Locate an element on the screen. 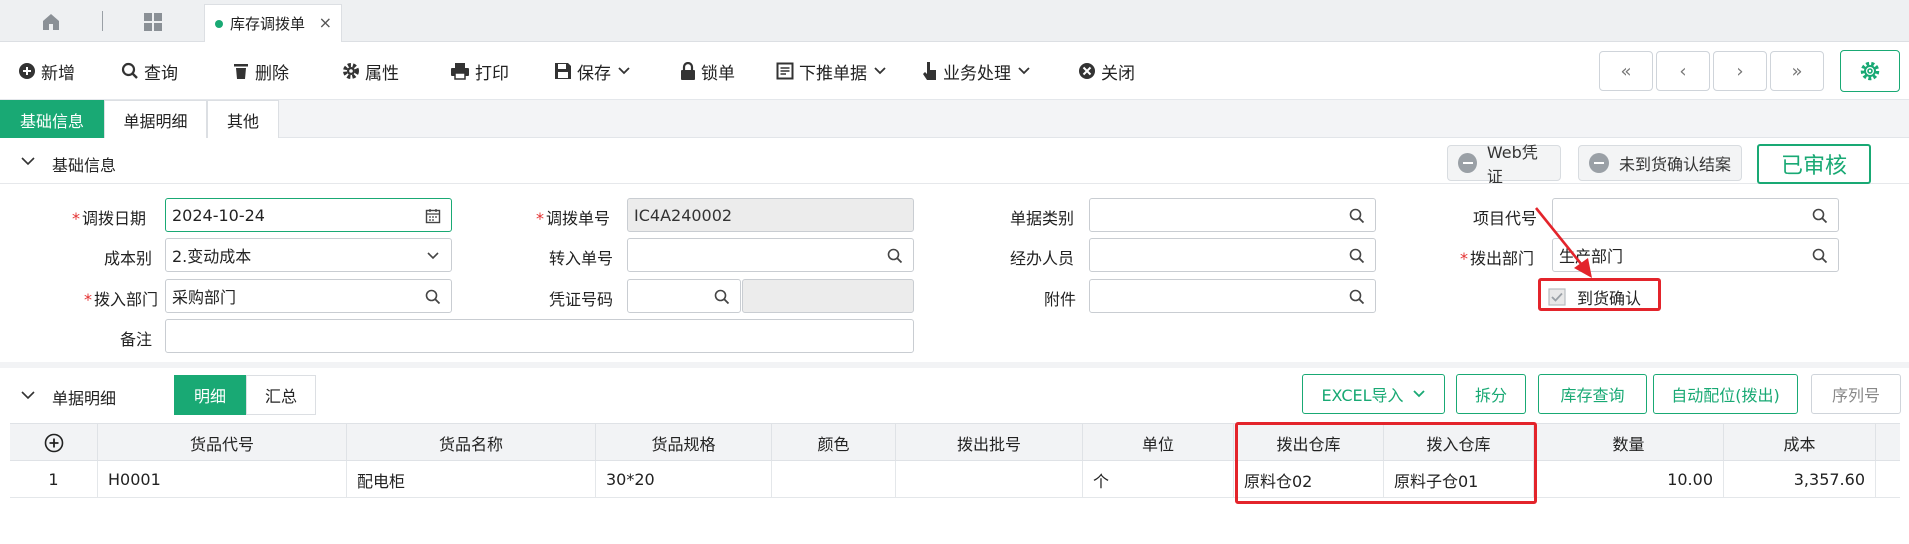 This screenshot has height=544, width=1909. annotation-arrow-icon is located at coordinates (1563, 242).